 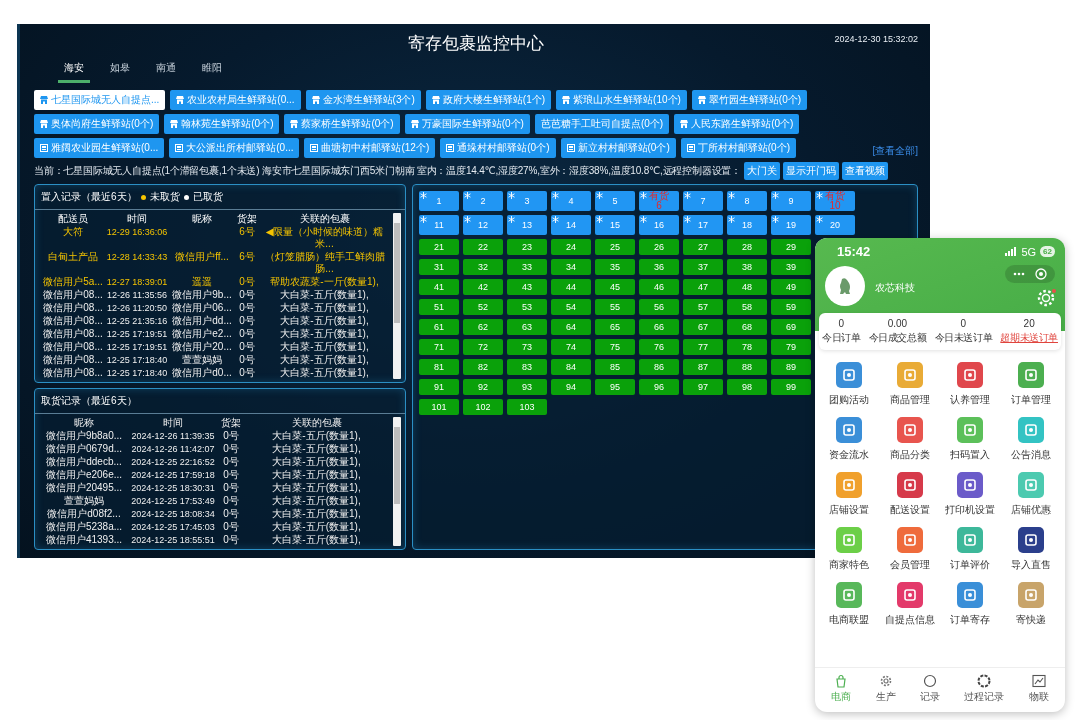 What do you see at coordinates (615, 387) in the screenshot?
I see `locker-cell: 95` at bounding box center [615, 387].